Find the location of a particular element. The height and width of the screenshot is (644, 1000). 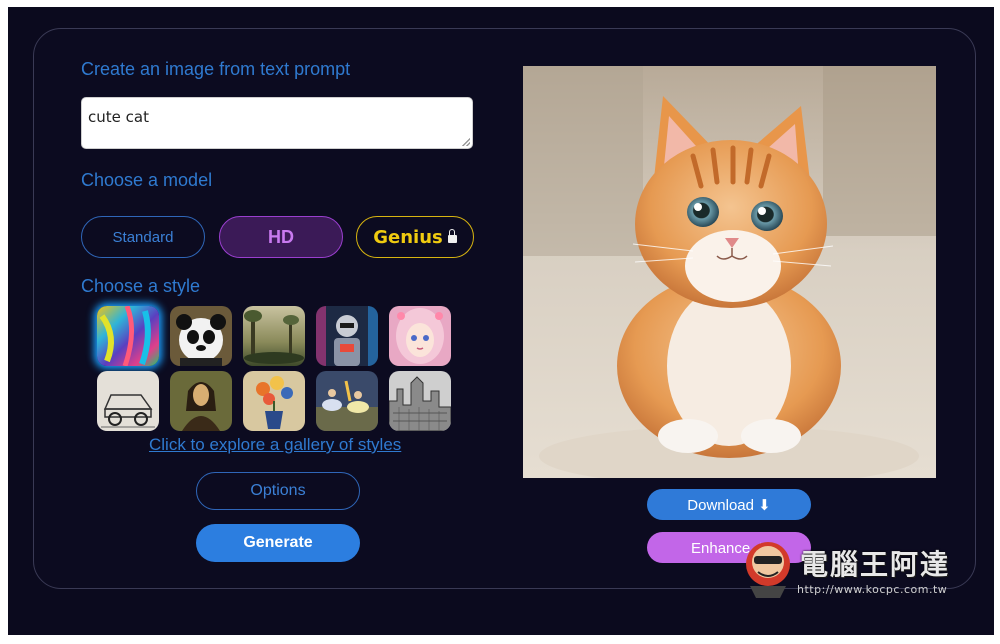

create-title: Create an image from text prompt is located at coordinates (216, 69).